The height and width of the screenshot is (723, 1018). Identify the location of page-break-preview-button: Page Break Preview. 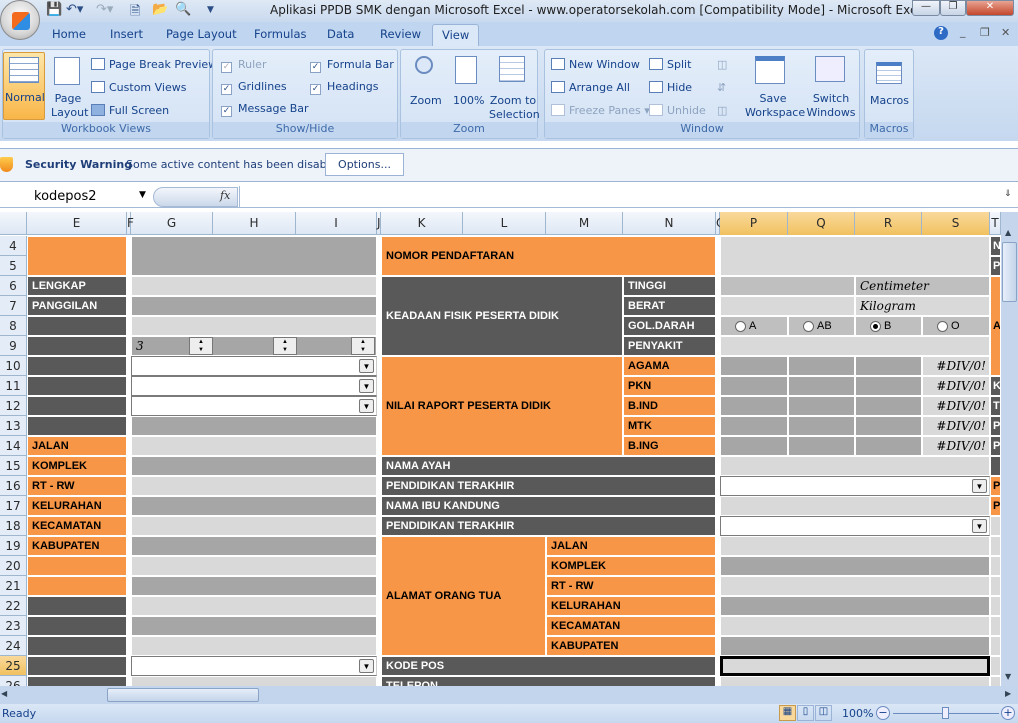
(154, 64).